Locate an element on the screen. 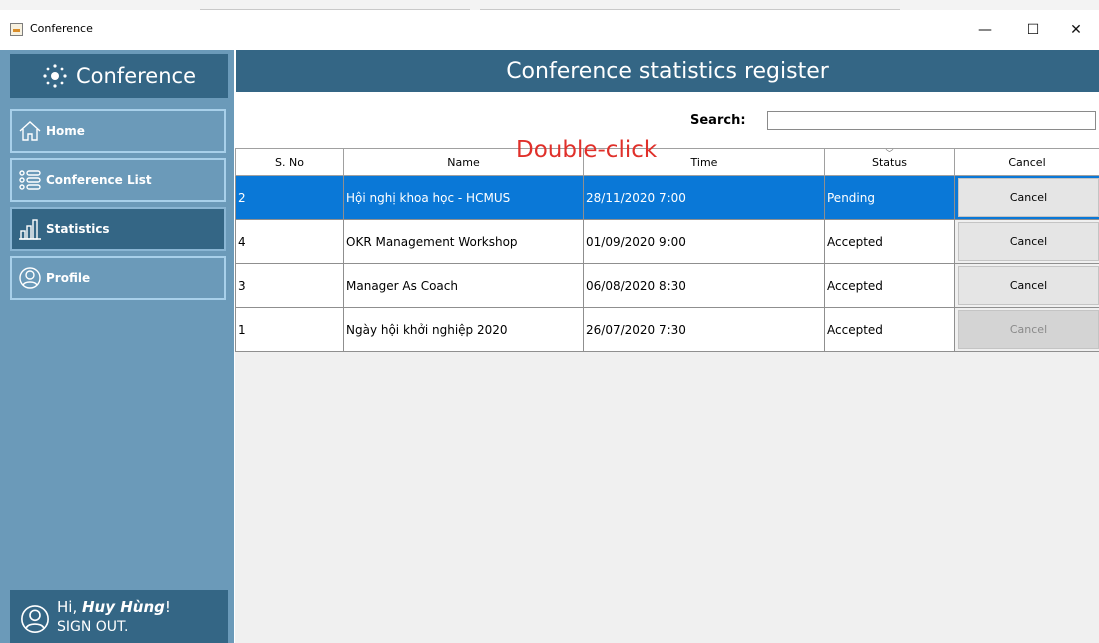 The image size is (1099, 643). cell-name: Hội nghị khoa học - HCMUS is located at coordinates (463, 197).